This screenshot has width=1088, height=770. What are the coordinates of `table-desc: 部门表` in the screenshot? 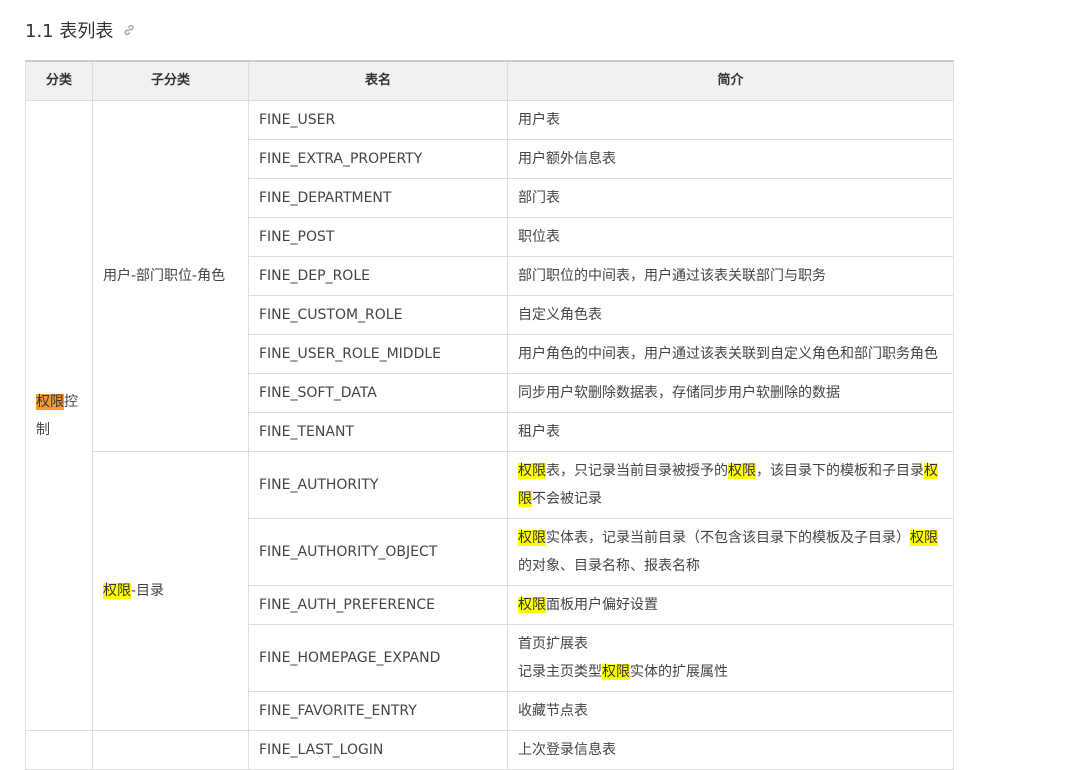 It's located at (730, 198).